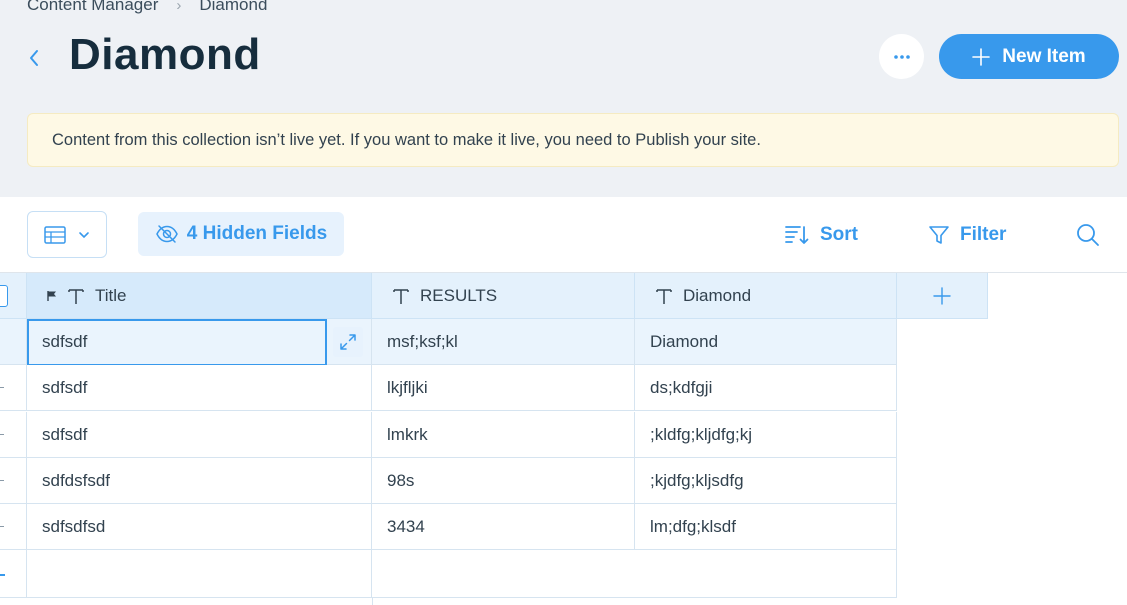 The image size is (1127, 605). What do you see at coordinates (165, 54) in the screenshot?
I see `page-title: Diamond` at bounding box center [165, 54].